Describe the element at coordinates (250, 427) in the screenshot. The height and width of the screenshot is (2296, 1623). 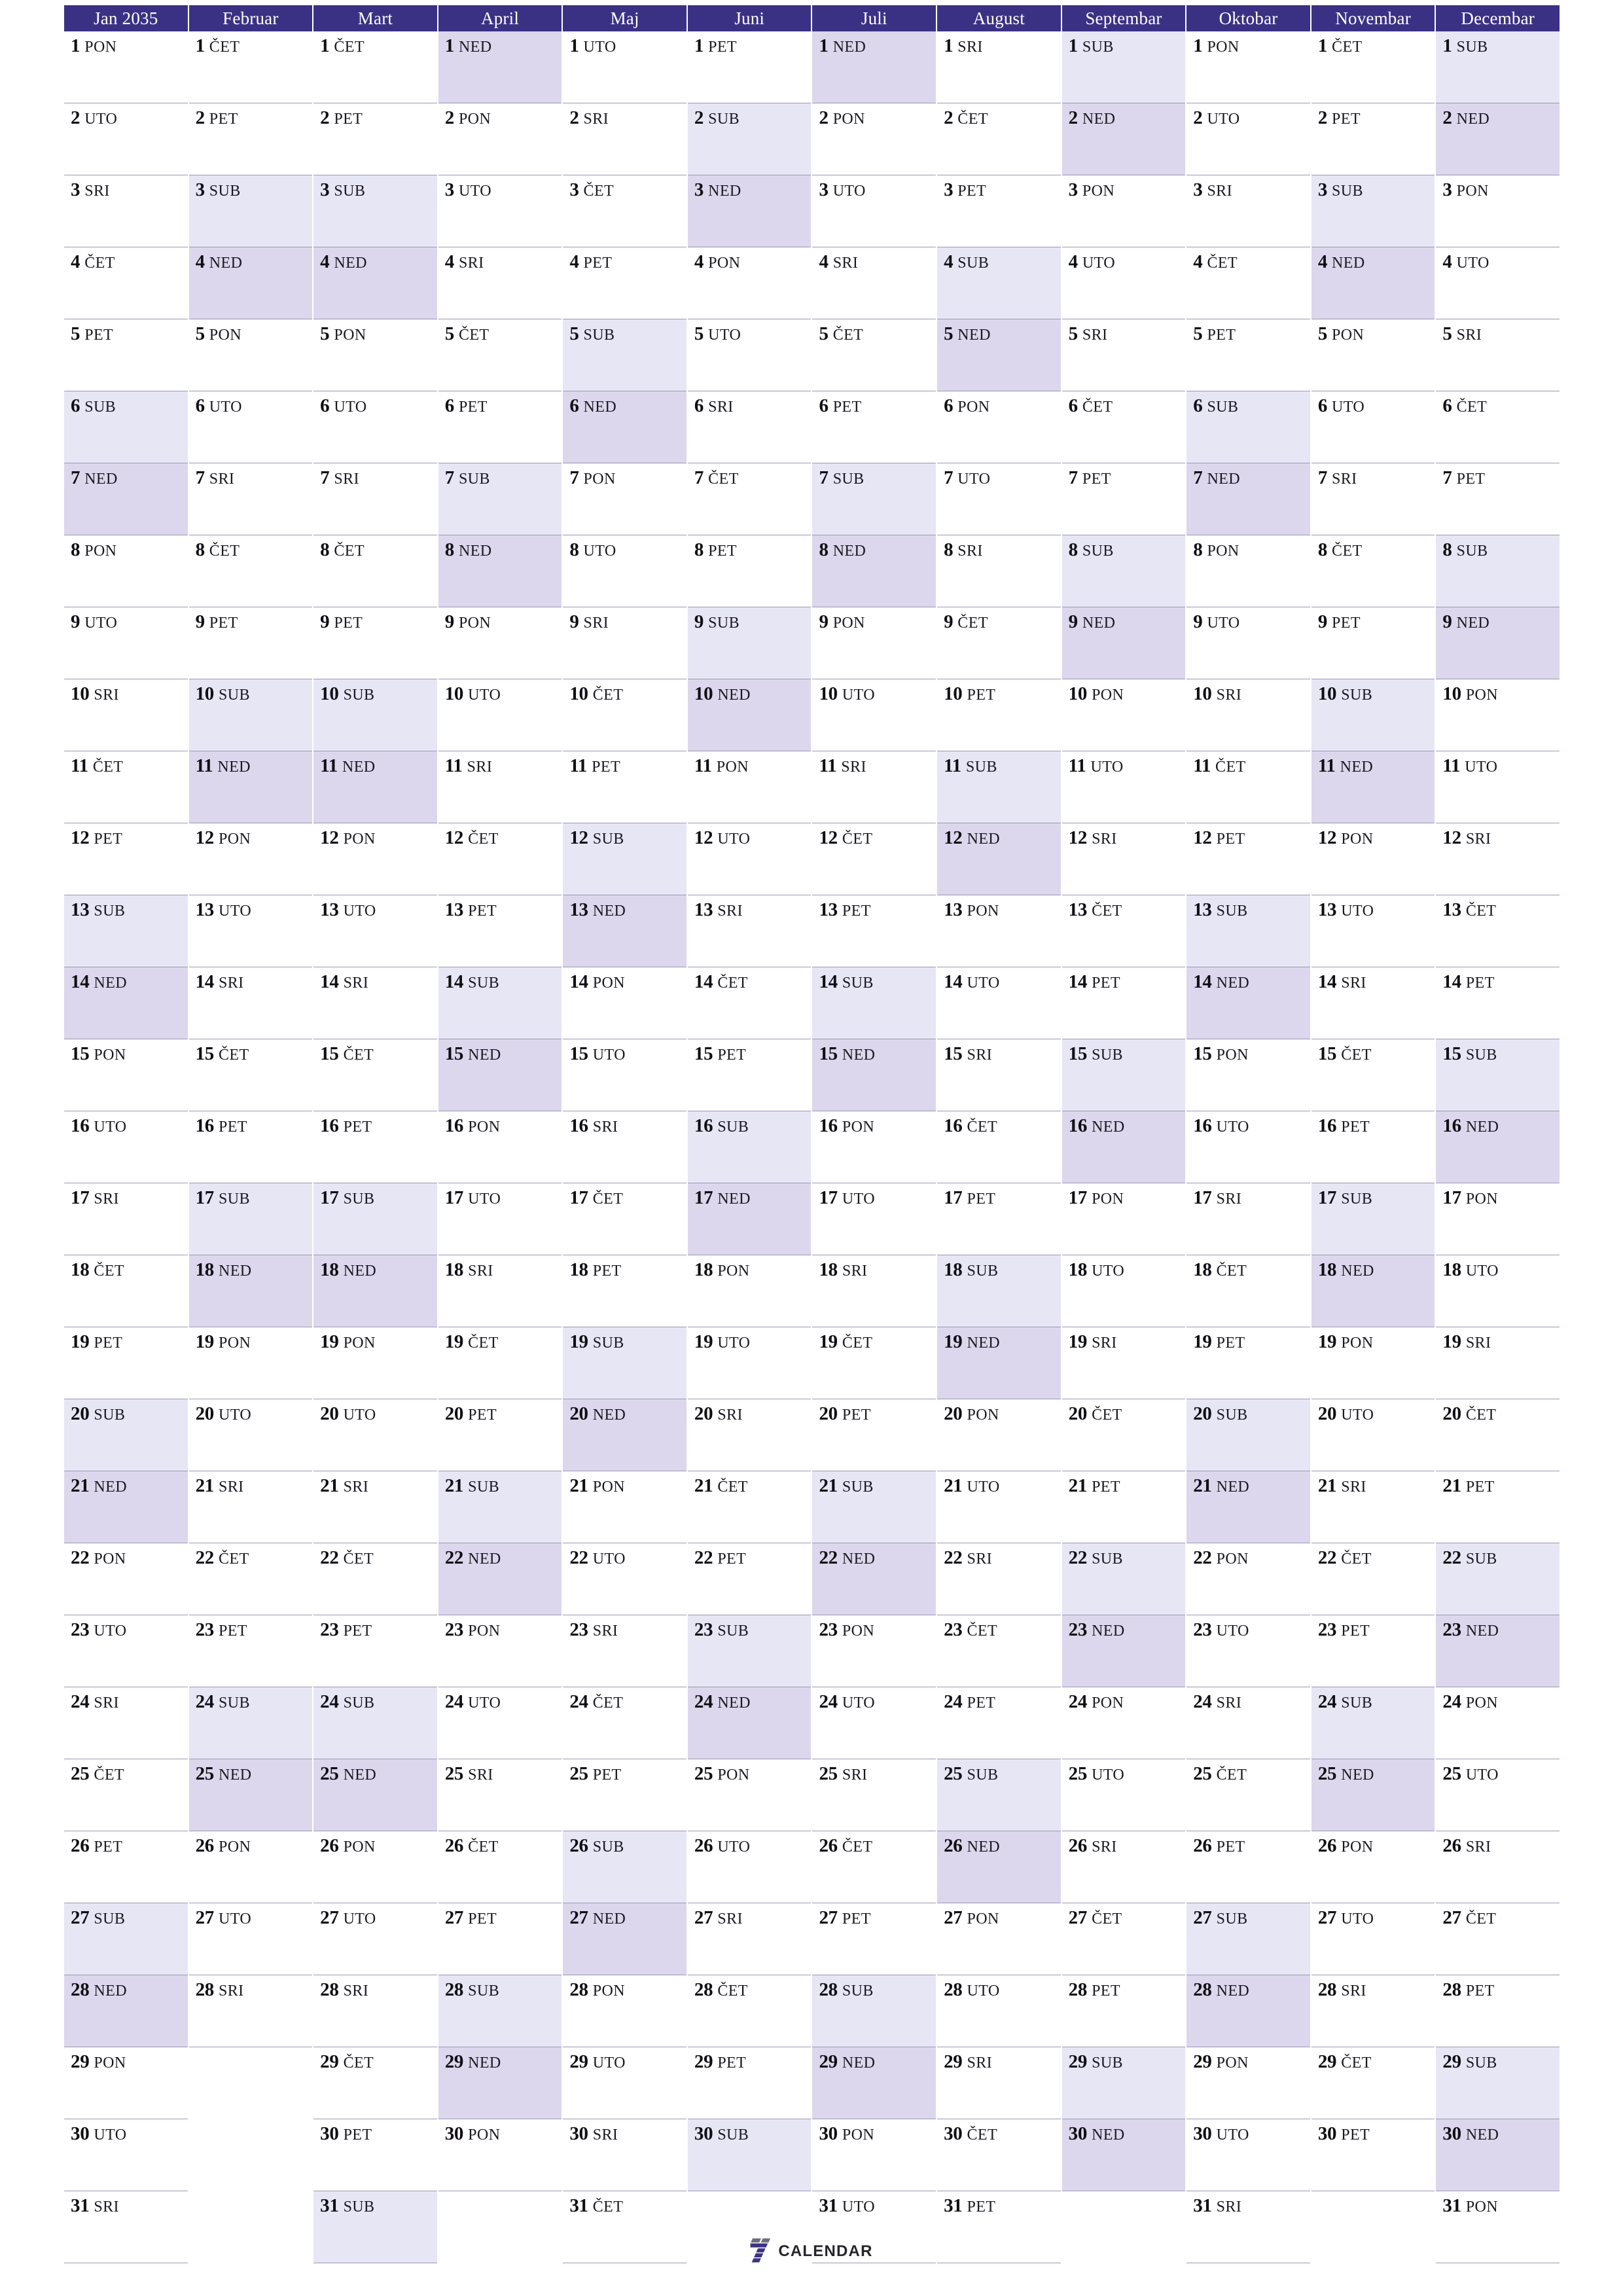
I see `day-cell: 6 UTO` at that location.